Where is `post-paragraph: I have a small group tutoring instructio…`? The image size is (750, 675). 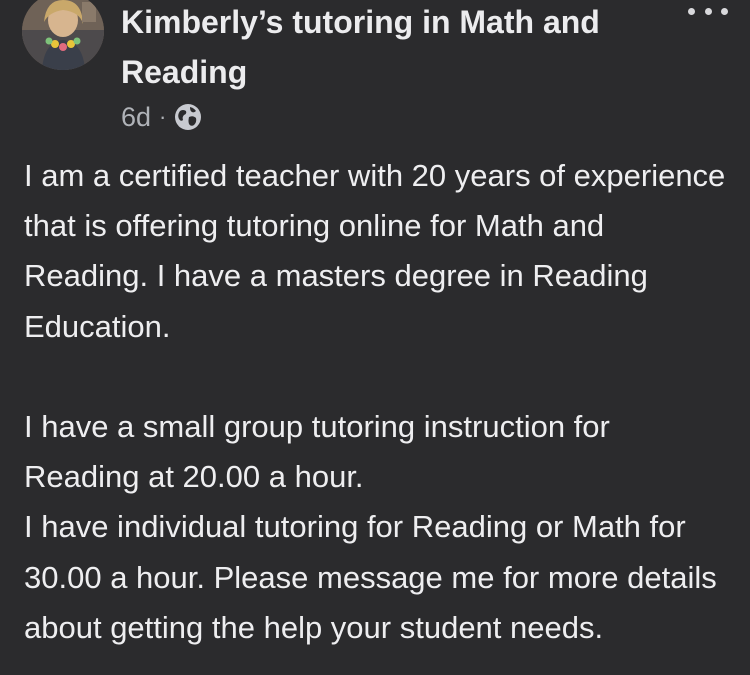 post-paragraph: I have a small group tutoring instructio… is located at coordinates (317, 452).